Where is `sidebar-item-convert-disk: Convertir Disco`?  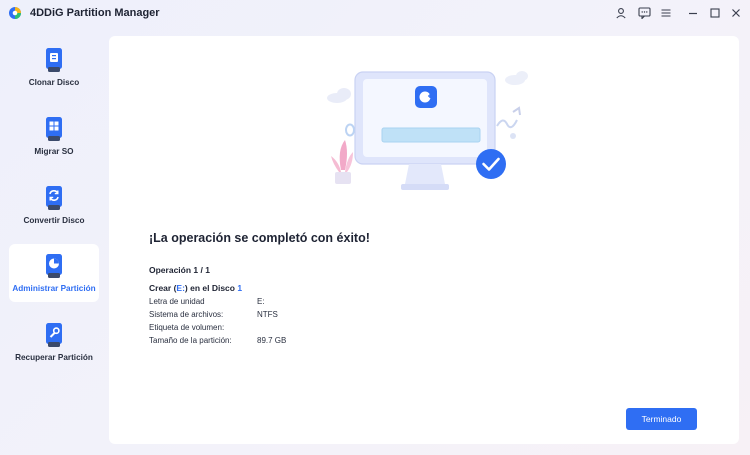
sidebar-item-convert-disk: Convertir Disco is located at coordinates (54, 205).